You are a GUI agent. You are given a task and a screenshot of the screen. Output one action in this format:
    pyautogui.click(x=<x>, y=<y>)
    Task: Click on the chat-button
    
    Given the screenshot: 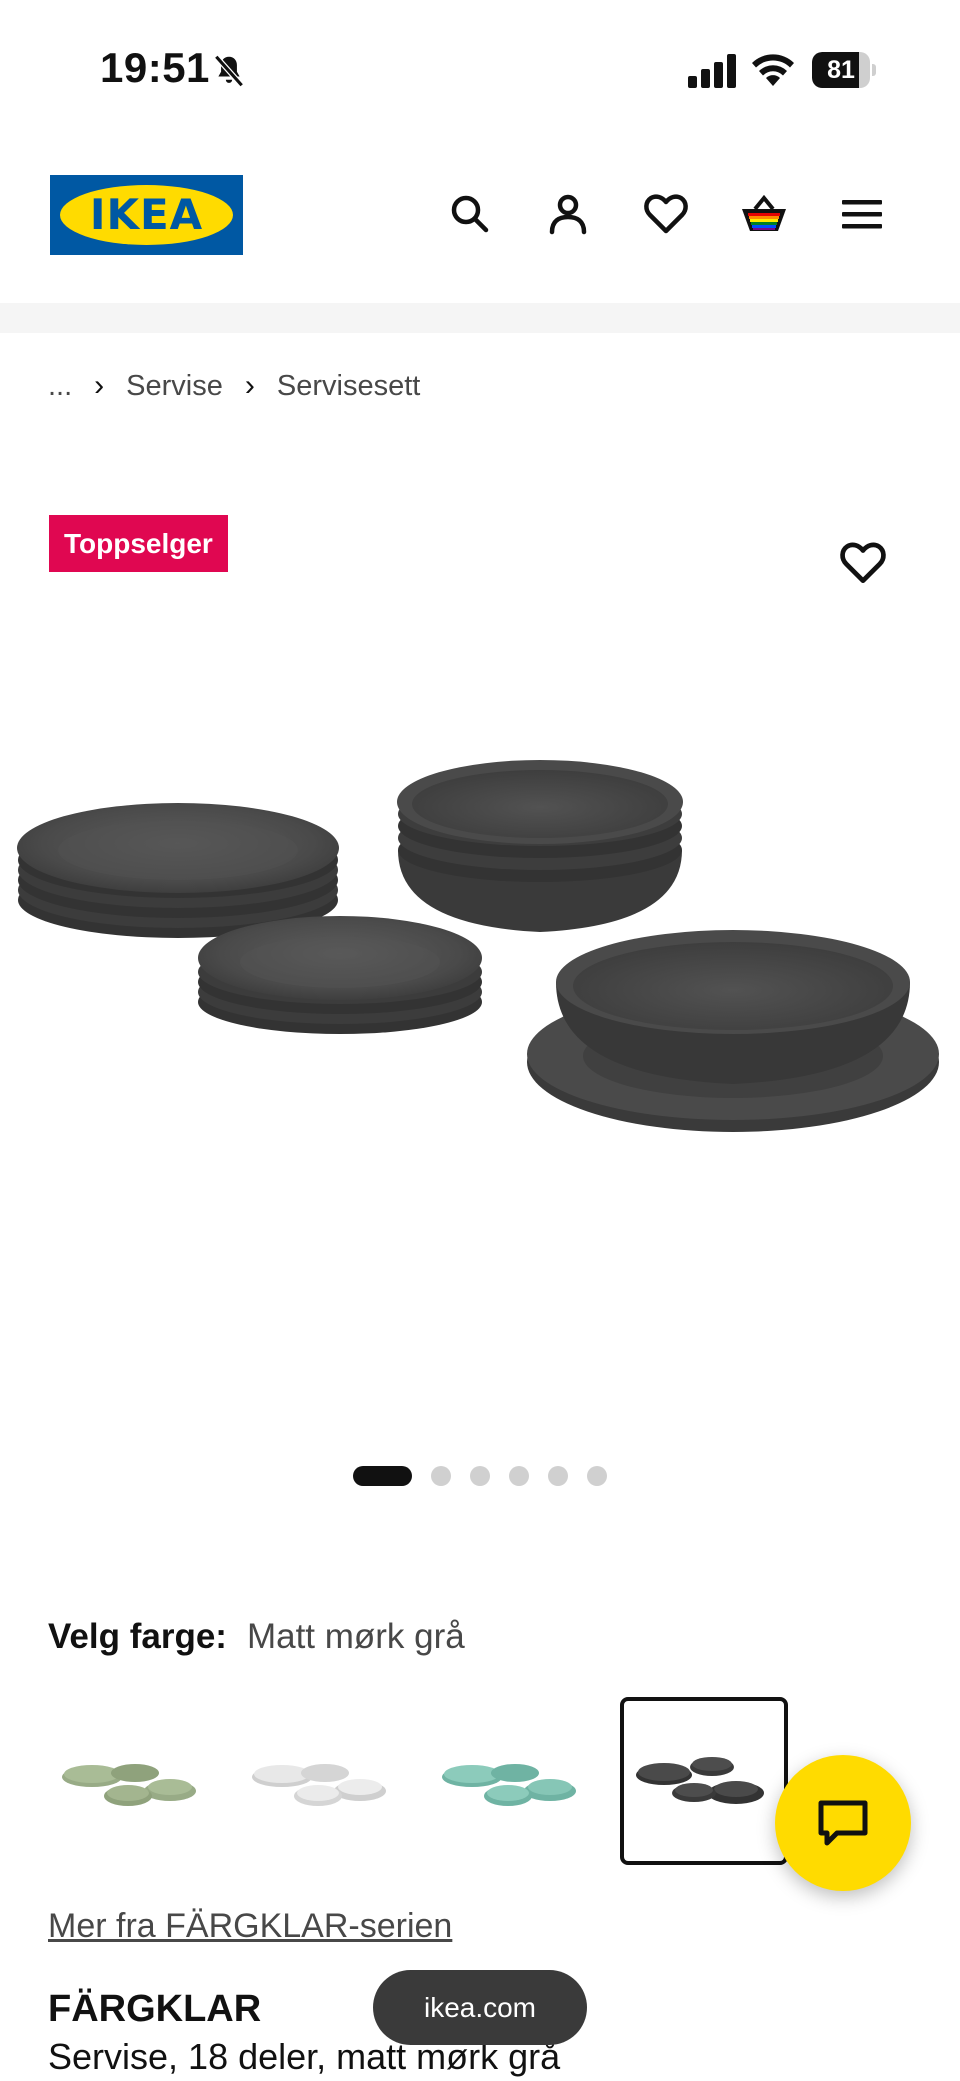 What is the action you would take?
    pyautogui.click(x=843, y=1823)
    